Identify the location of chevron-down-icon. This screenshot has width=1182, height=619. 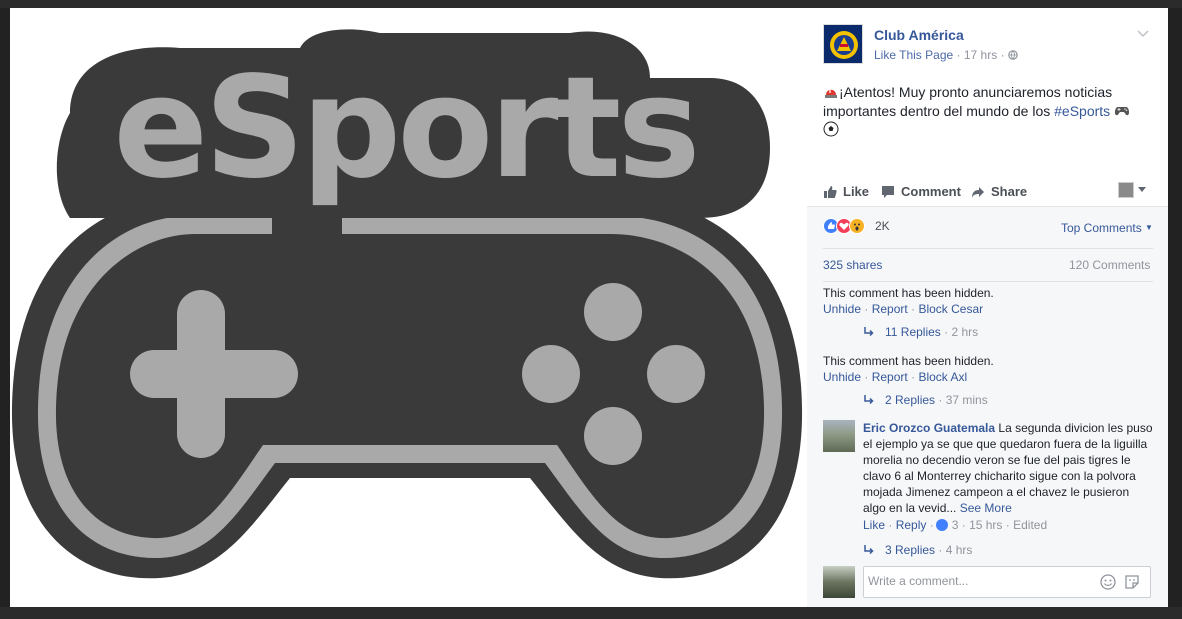
(1143, 33).